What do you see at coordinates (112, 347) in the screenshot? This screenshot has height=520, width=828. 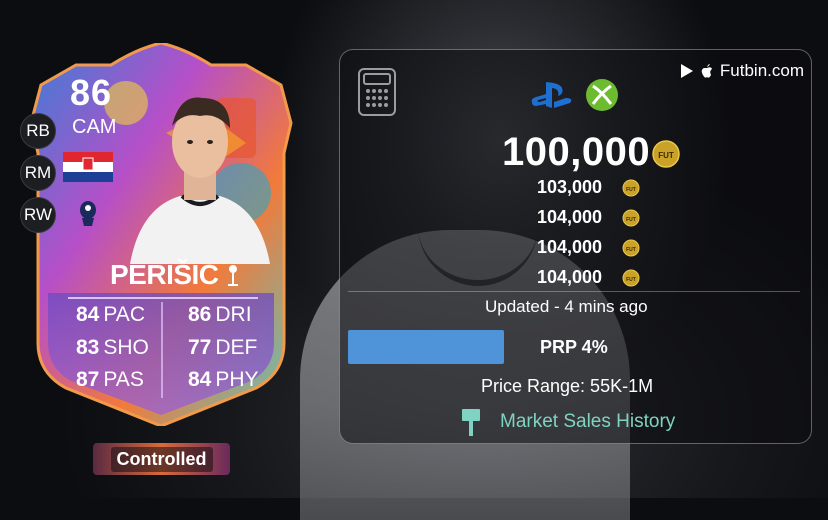 I see `stat-sho: 83 SHO` at bounding box center [112, 347].